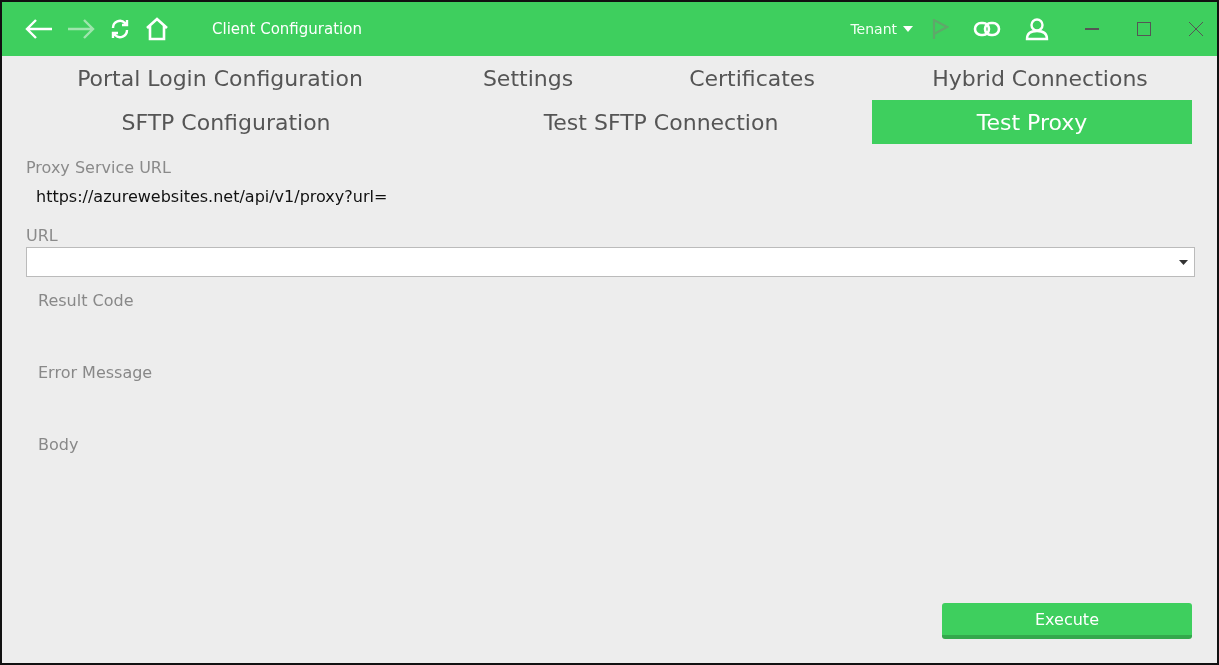 The width and height of the screenshot is (1219, 665). Describe the element at coordinates (528, 78) in the screenshot. I see `tab: Settings` at that location.